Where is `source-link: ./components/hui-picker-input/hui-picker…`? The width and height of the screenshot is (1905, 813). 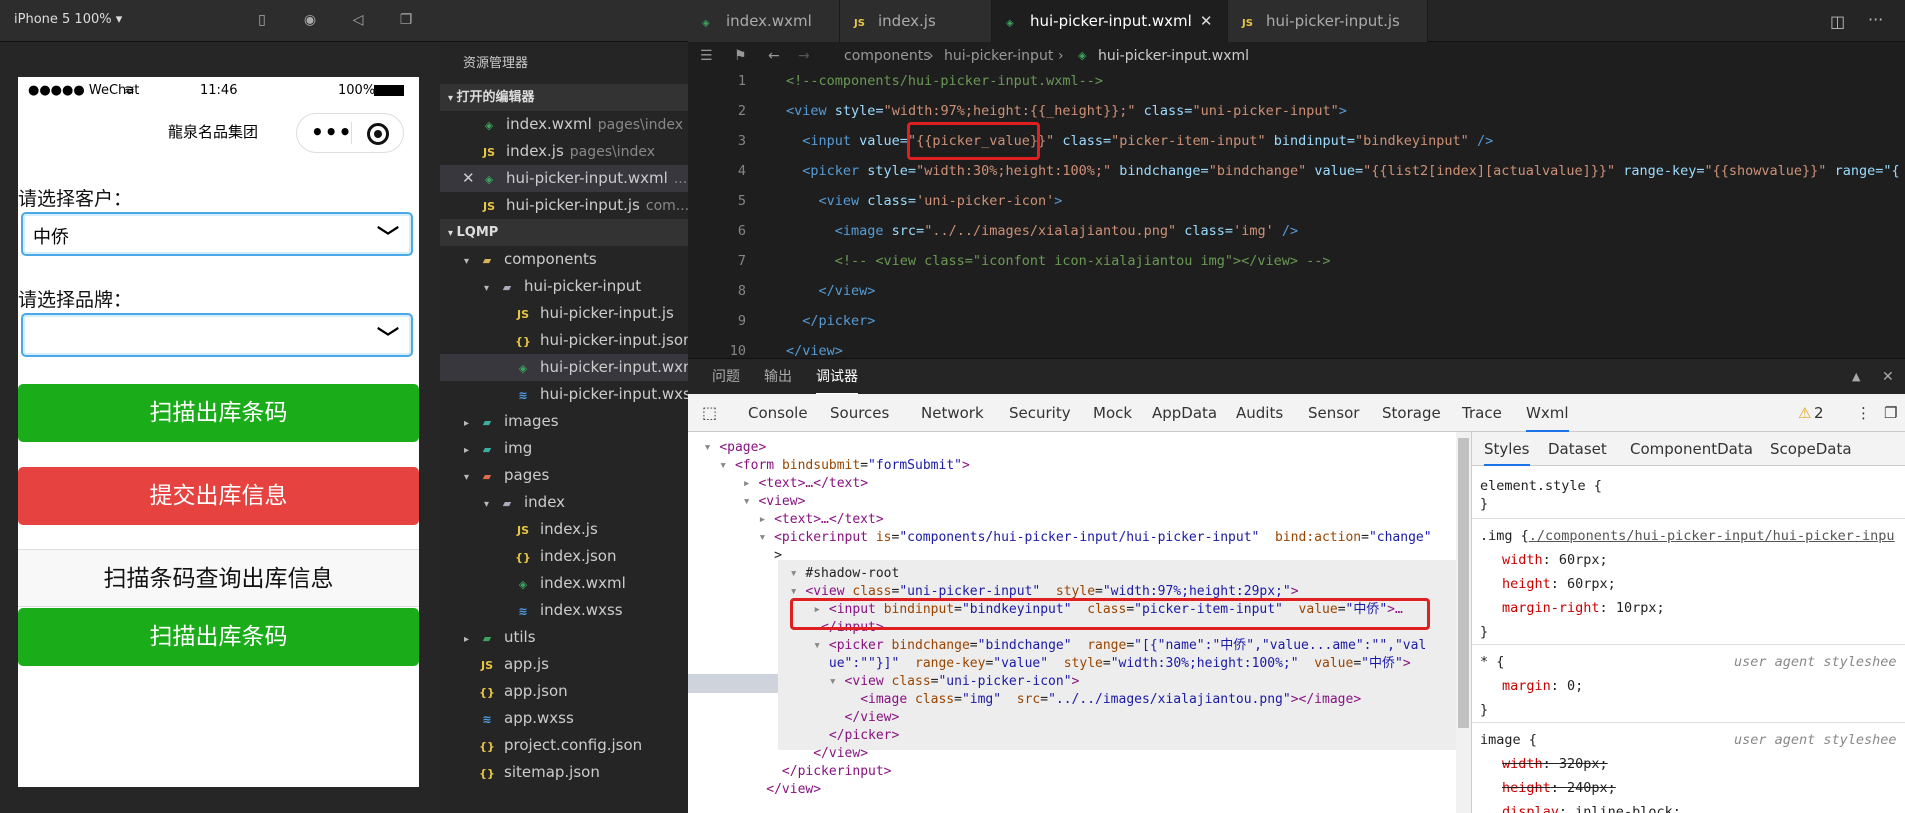 source-link: ./components/hui-picker-input/hui-picker… is located at coordinates (1712, 536).